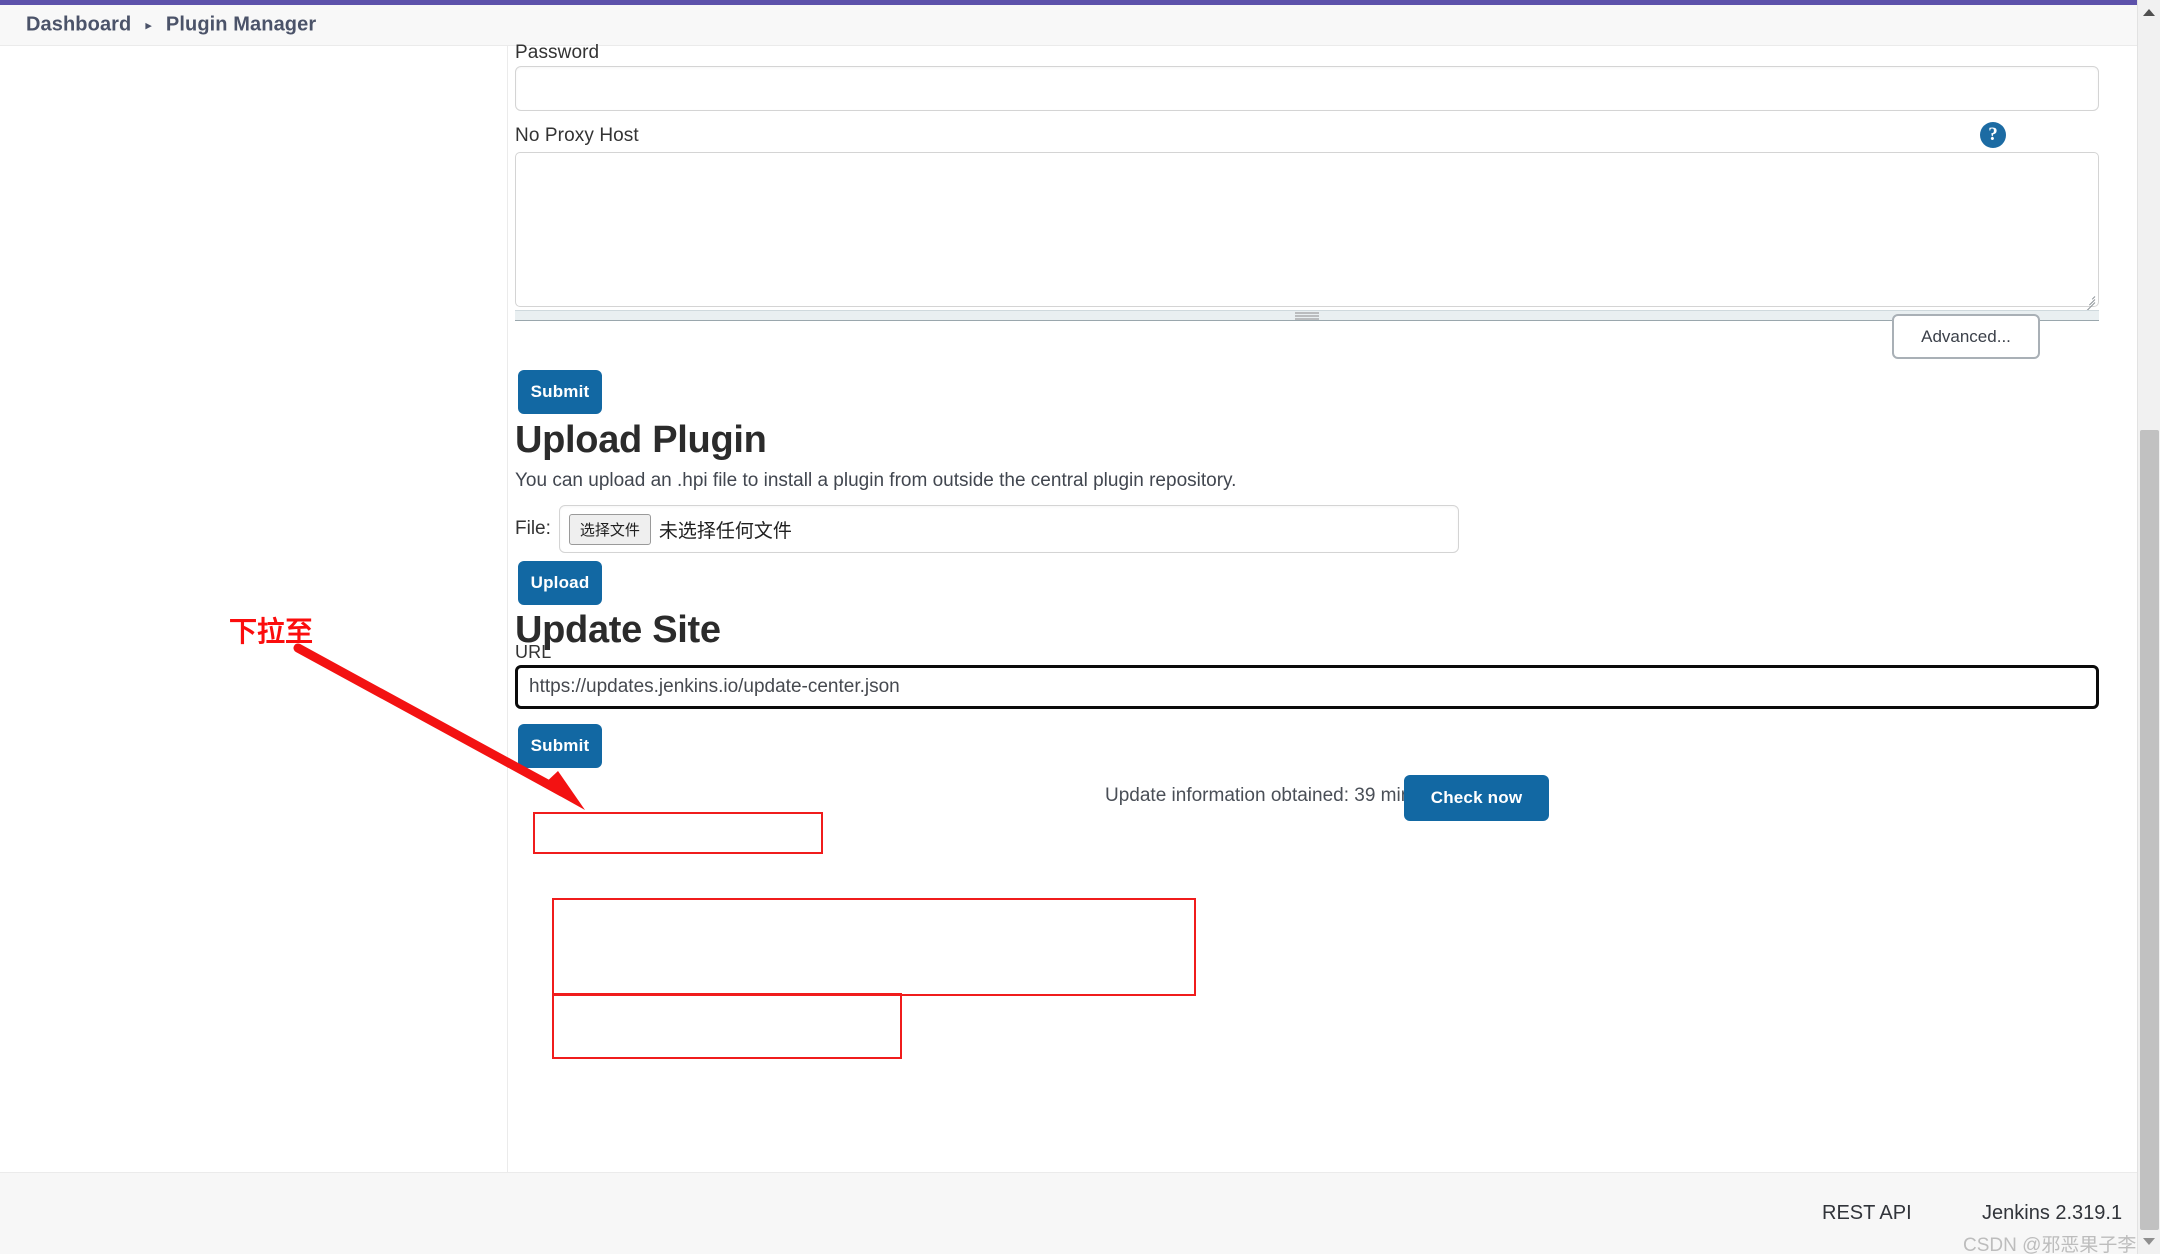  I want to click on upload-plugin-title: Upload Plugin, so click(641, 440).